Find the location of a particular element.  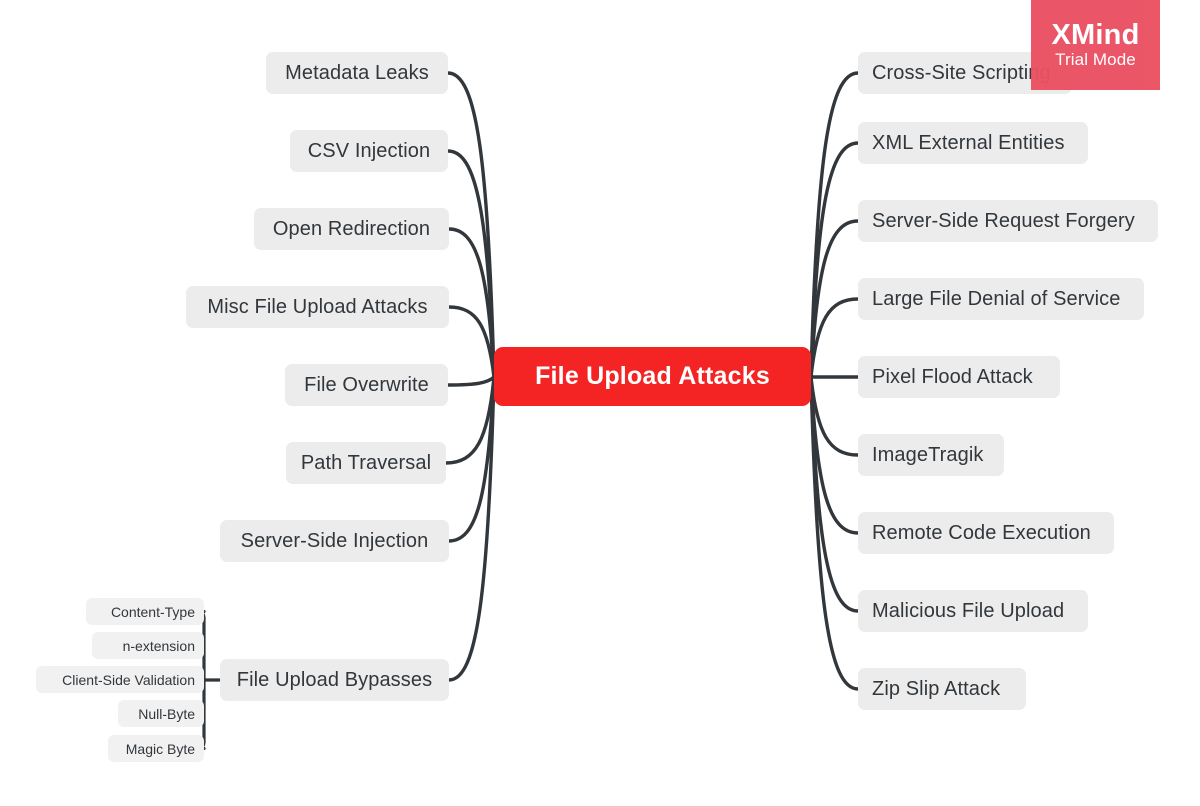

subtopic-node-magic-byte: Magic Byte is located at coordinates (156, 748).